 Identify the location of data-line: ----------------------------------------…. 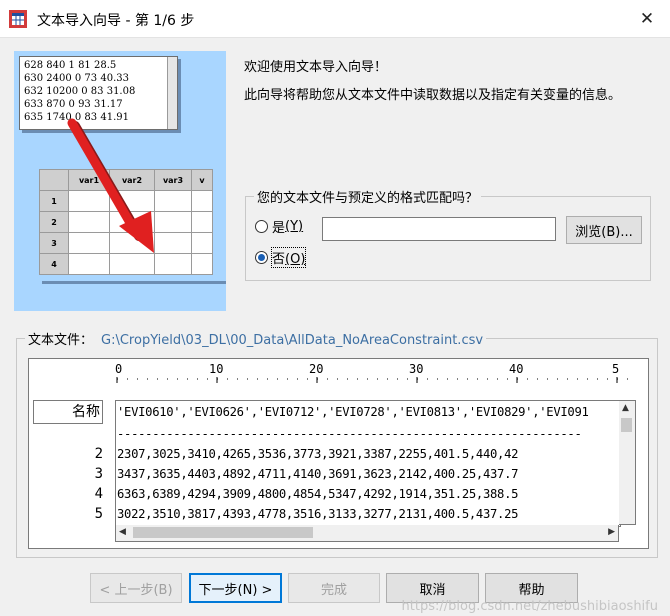
(349, 434).